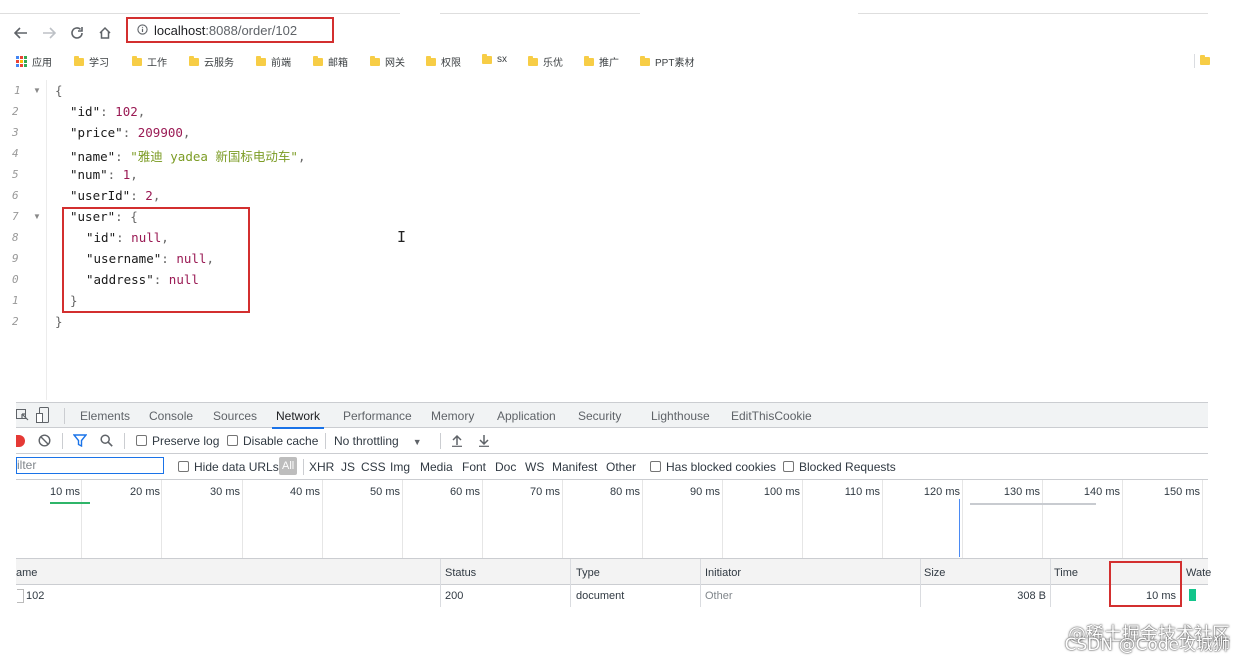  Describe the element at coordinates (545, 61) in the screenshot. I see `bookmark-folder: 乐优` at that location.